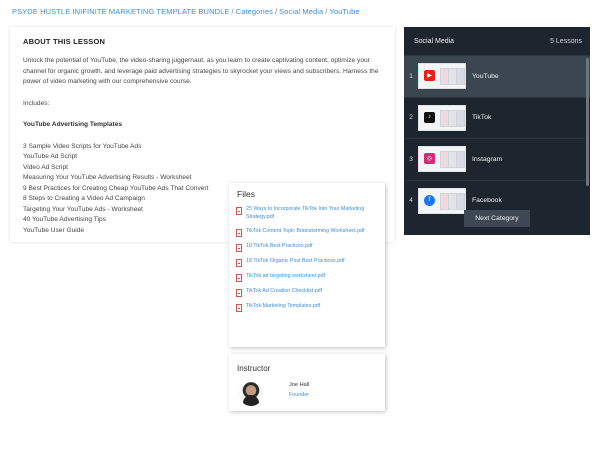 The height and width of the screenshot is (450, 600). I want to click on lesson-name: TikTok, so click(482, 118).